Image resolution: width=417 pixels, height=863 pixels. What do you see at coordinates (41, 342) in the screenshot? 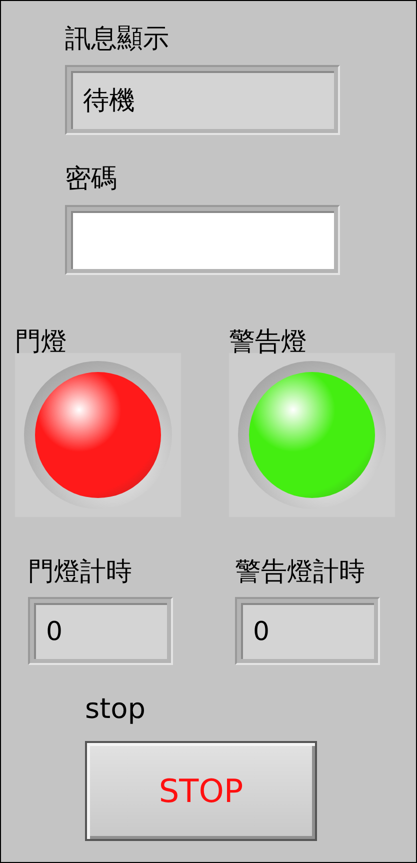
I see `led-label: 門燈` at bounding box center [41, 342].